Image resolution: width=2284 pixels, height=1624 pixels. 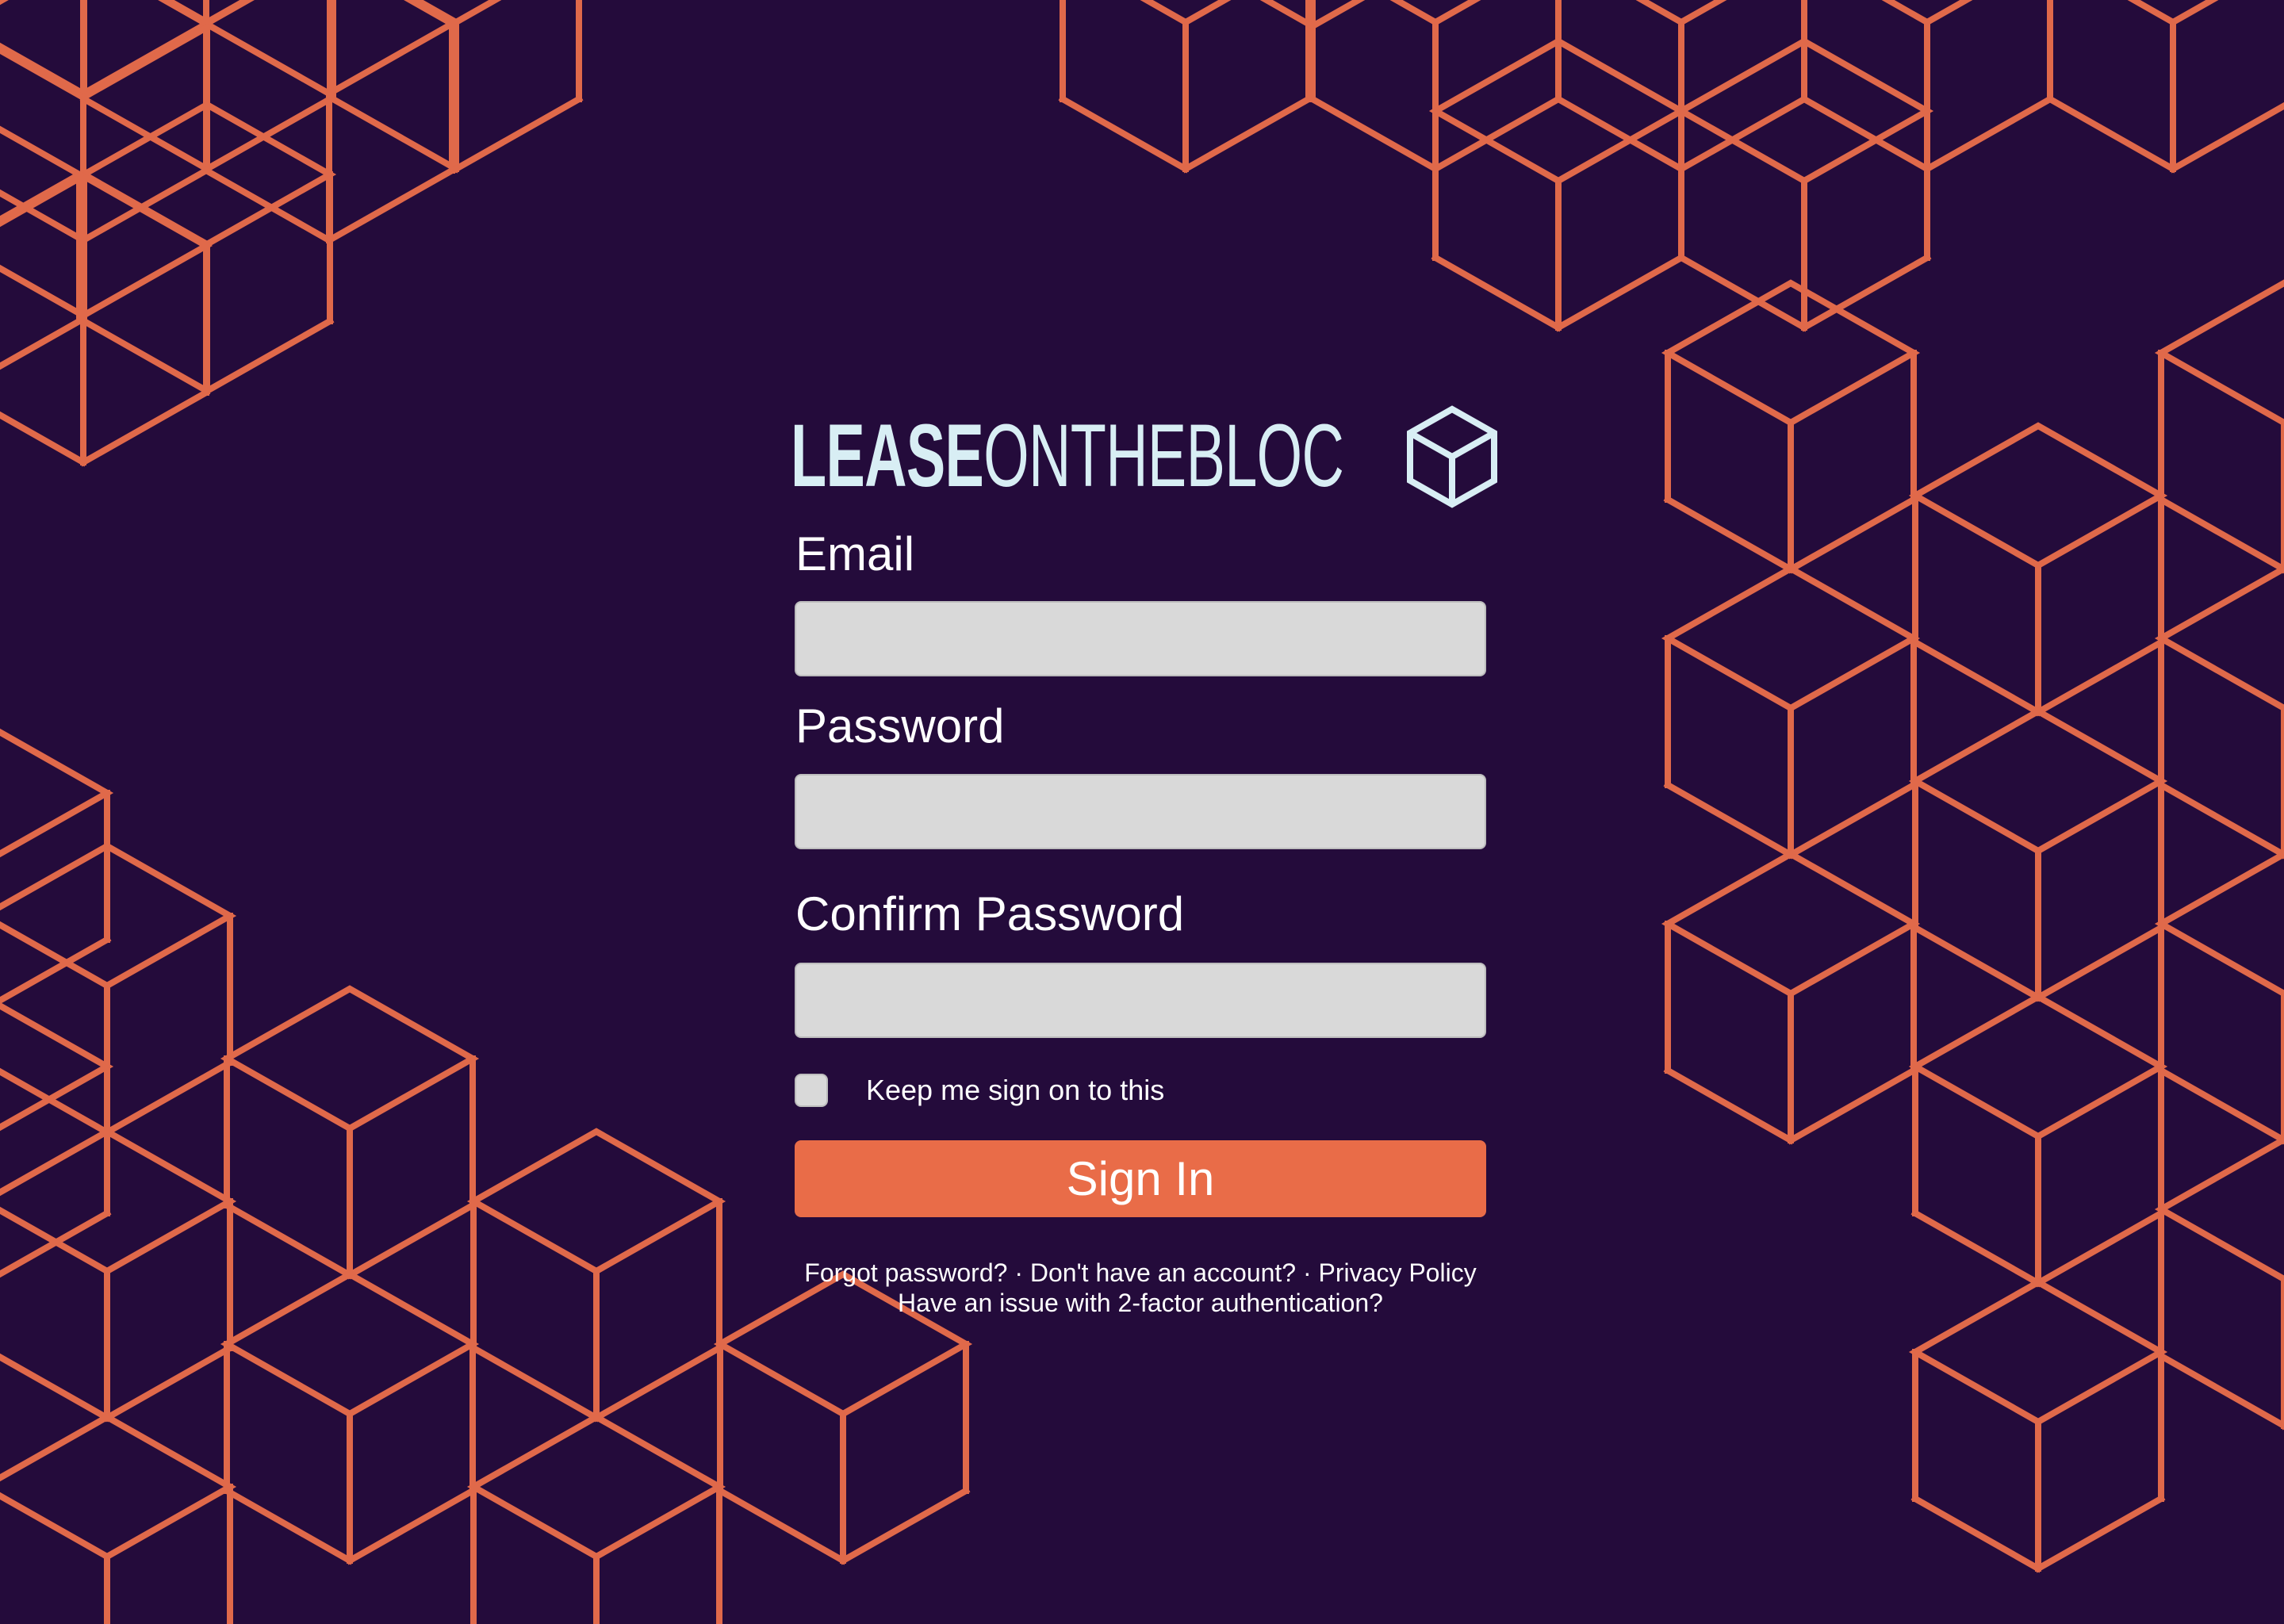 What do you see at coordinates (1140, 811) in the screenshot?
I see `password-field` at bounding box center [1140, 811].